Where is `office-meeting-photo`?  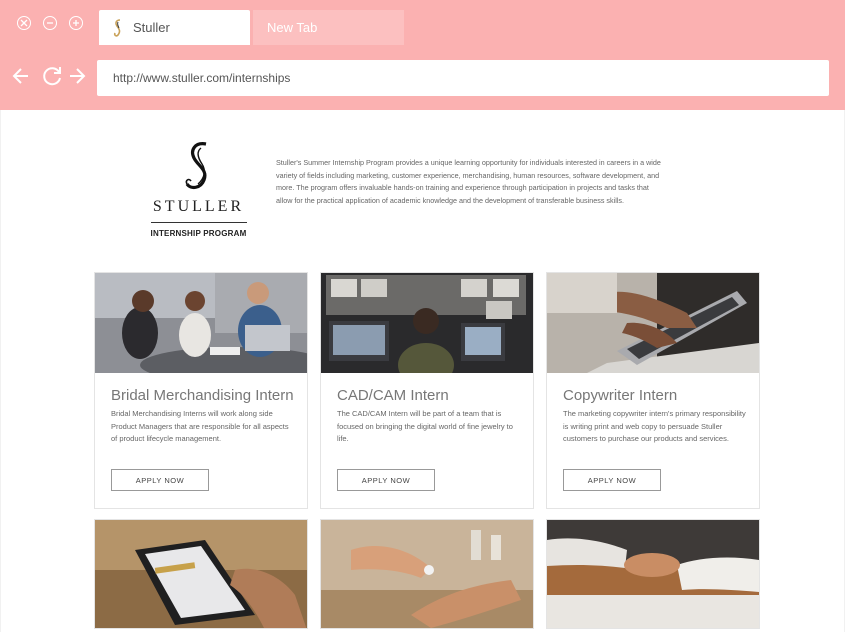 office-meeting-photo is located at coordinates (201, 323).